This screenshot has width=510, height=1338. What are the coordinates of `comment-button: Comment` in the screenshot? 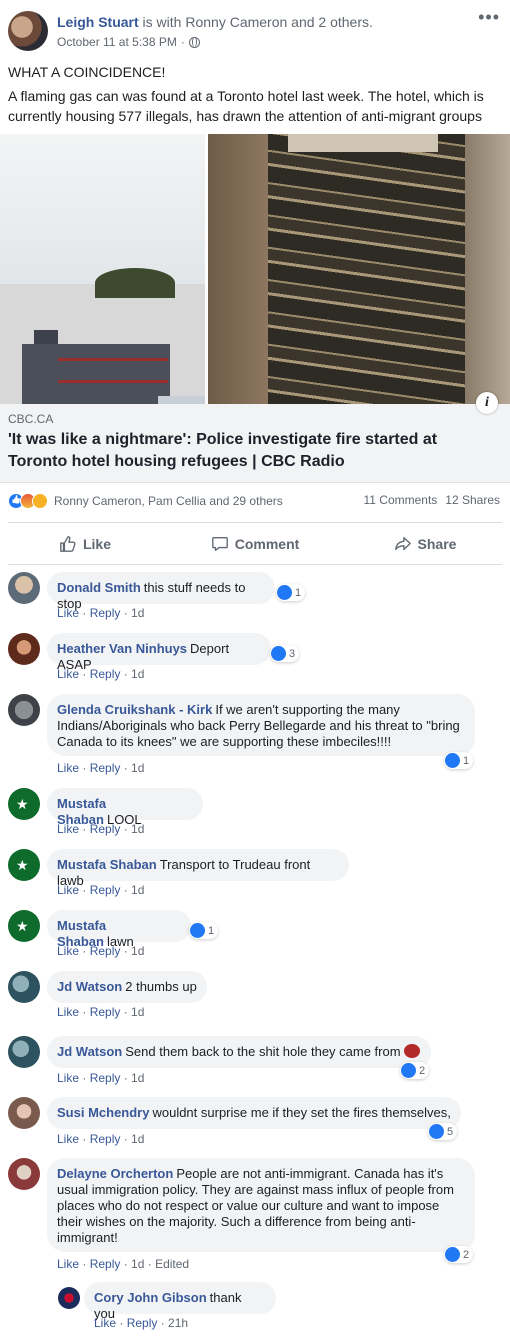 It's located at (255, 544).